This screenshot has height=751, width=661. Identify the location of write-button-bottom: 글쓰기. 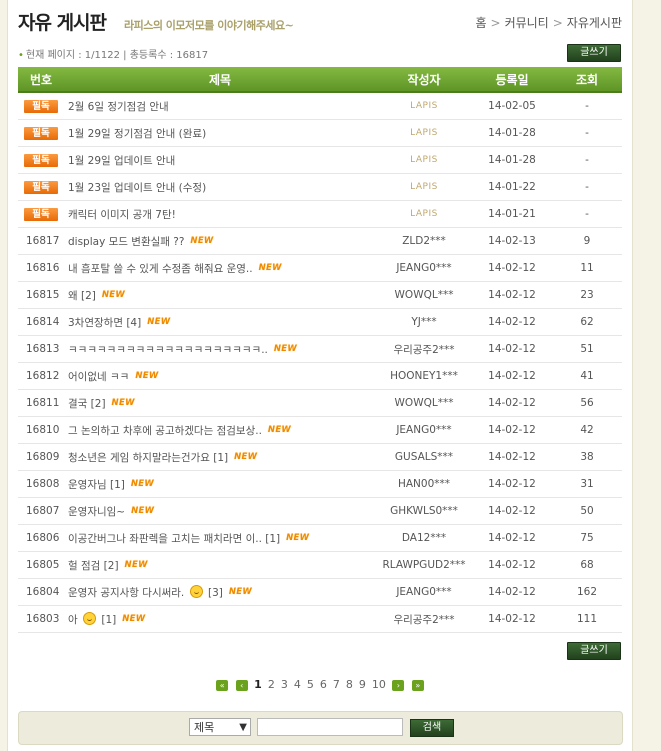
(594, 651).